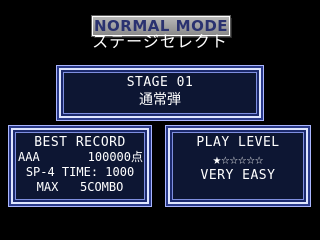  Describe the element at coordinates (160, 82) in the screenshot. I see `stage-number: STAGE 01` at that location.